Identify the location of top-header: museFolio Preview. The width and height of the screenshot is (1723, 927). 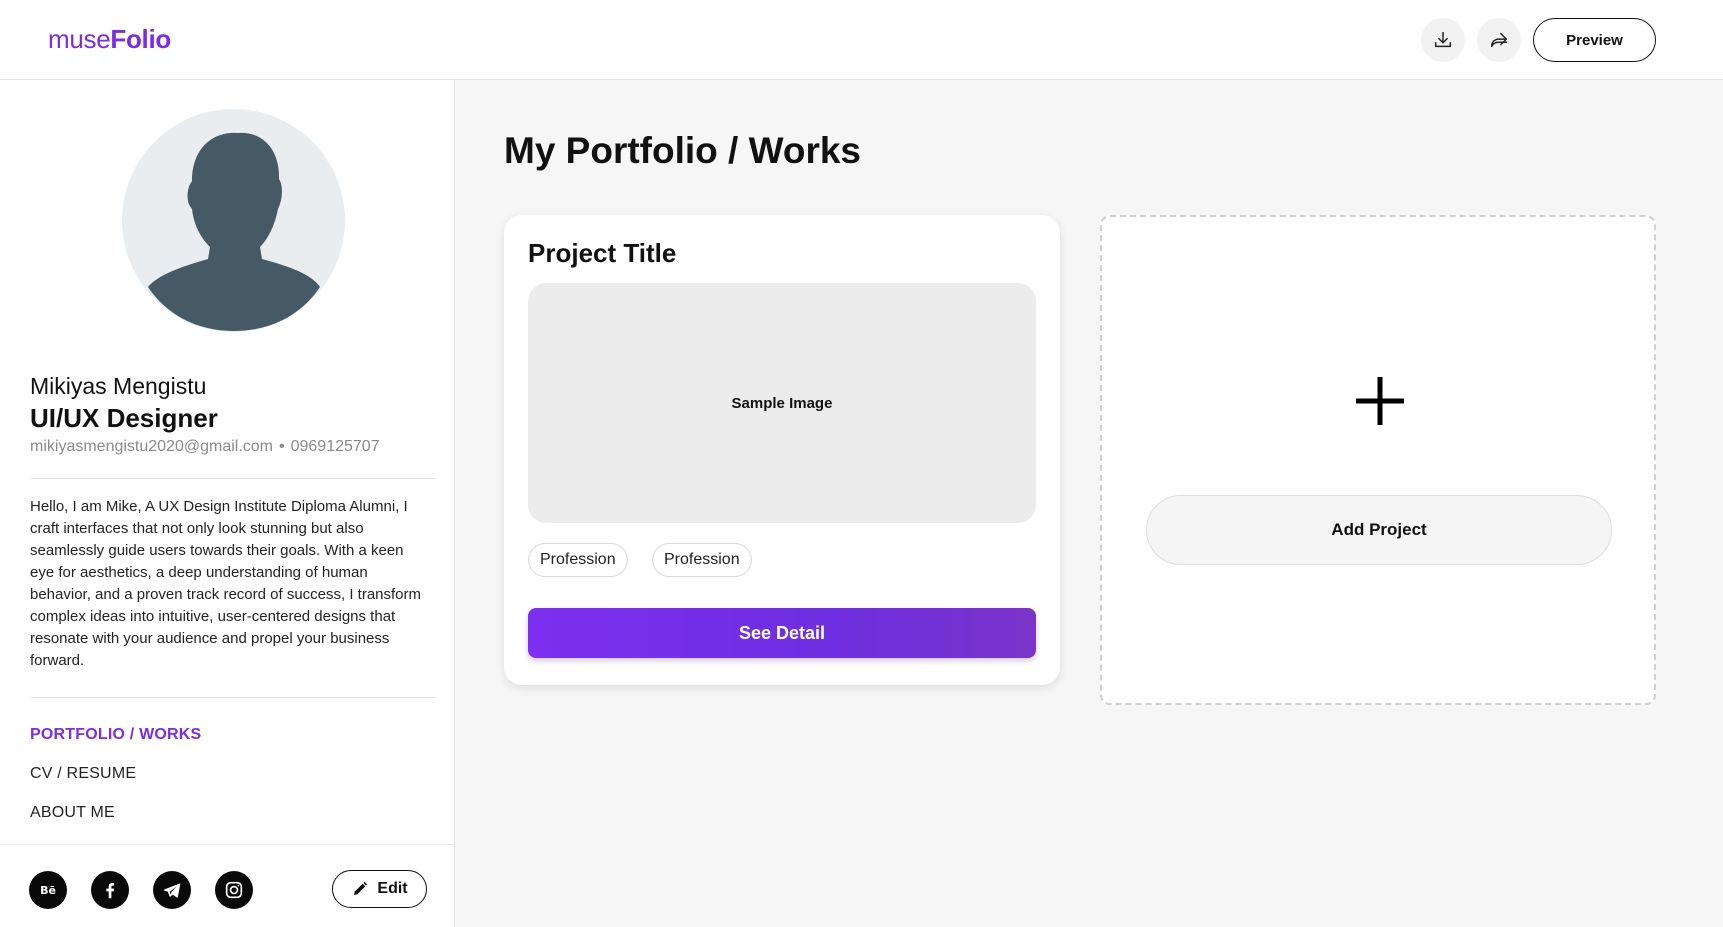
(861, 40).